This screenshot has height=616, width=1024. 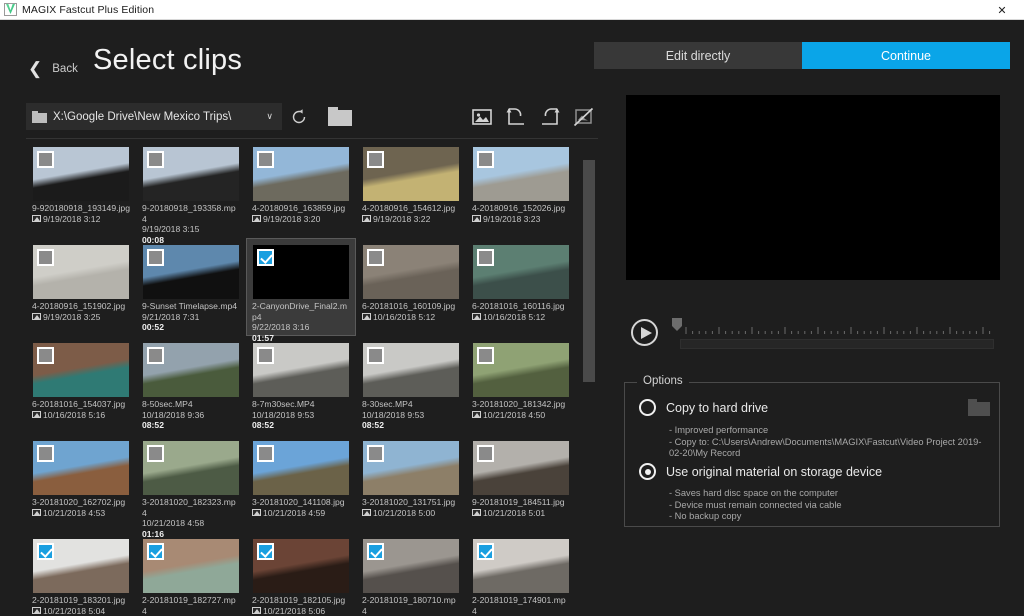 I want to click on clip-card: 8-50sec.MP4 10/18/2018 9:36 08:52, so click(x=191, y=385).